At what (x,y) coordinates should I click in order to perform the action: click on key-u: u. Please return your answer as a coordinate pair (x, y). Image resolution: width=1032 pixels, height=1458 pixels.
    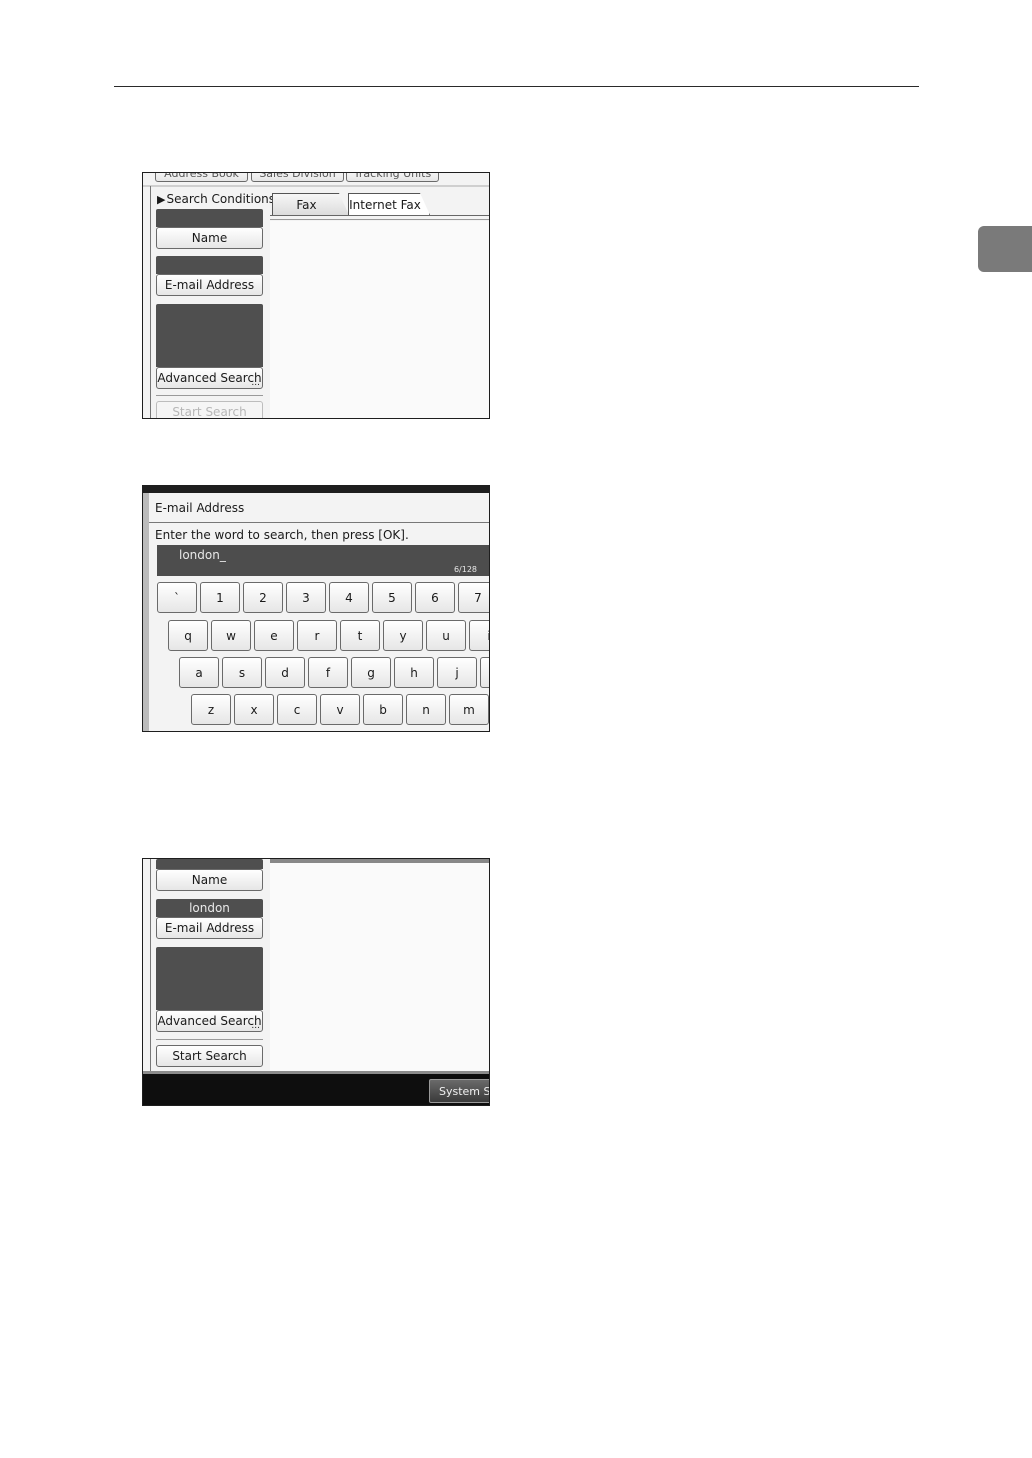
    Looking at the image, I should click on (446, 635).